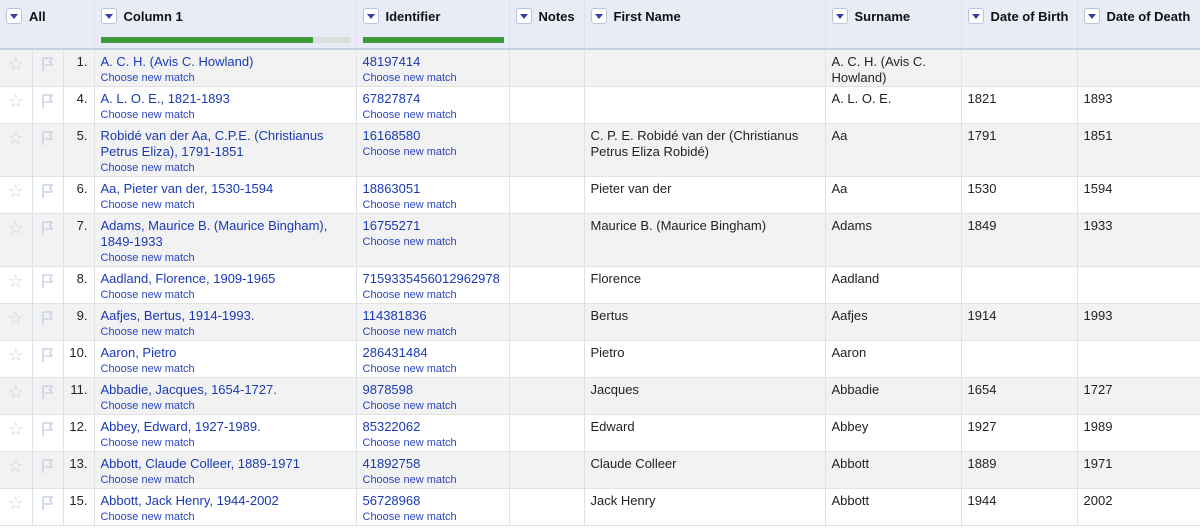  Describe the element at coordinates (893, 285) in the screenshot. I see `cell-surname: Aadland` at that location.